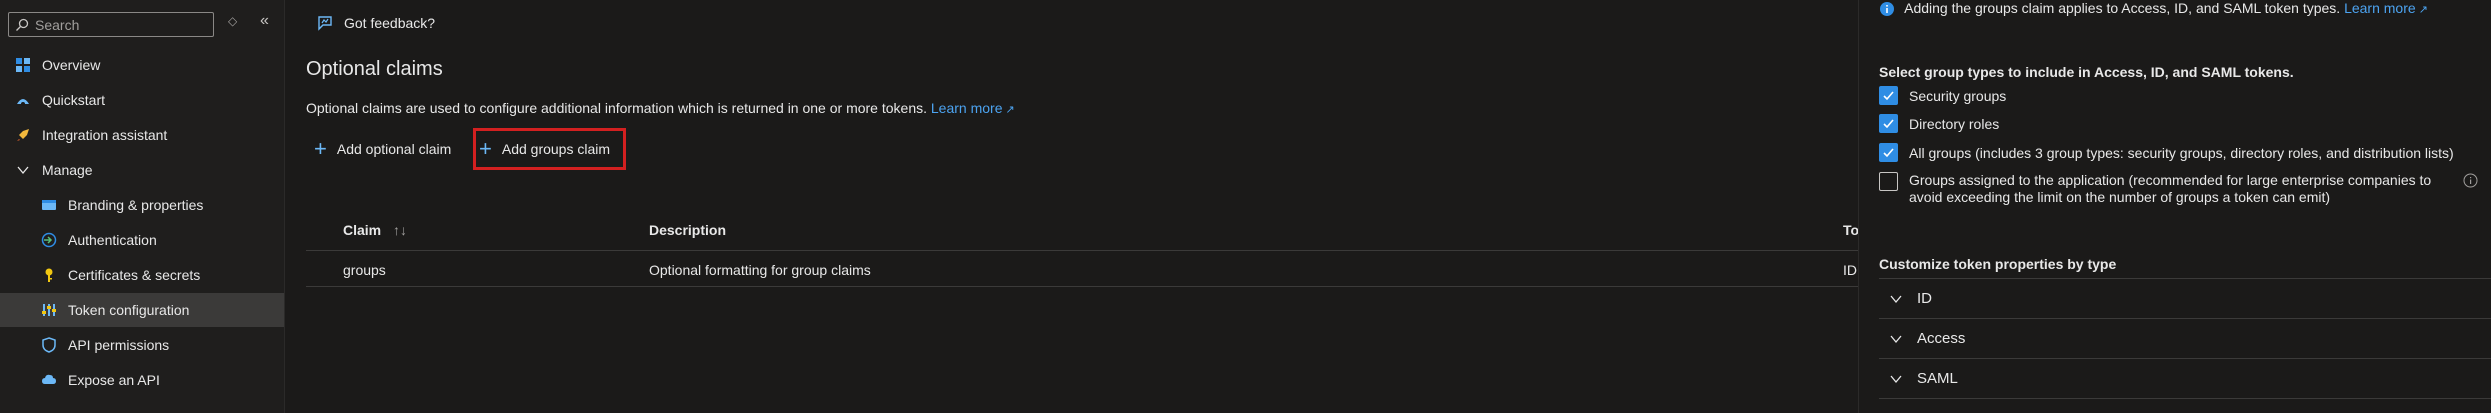 This screenshot has width=2491, height=413. What do you see at coordinates (49, 240) in the screenshot?
I see `authentication-icon` at bounding box center [49, 240].